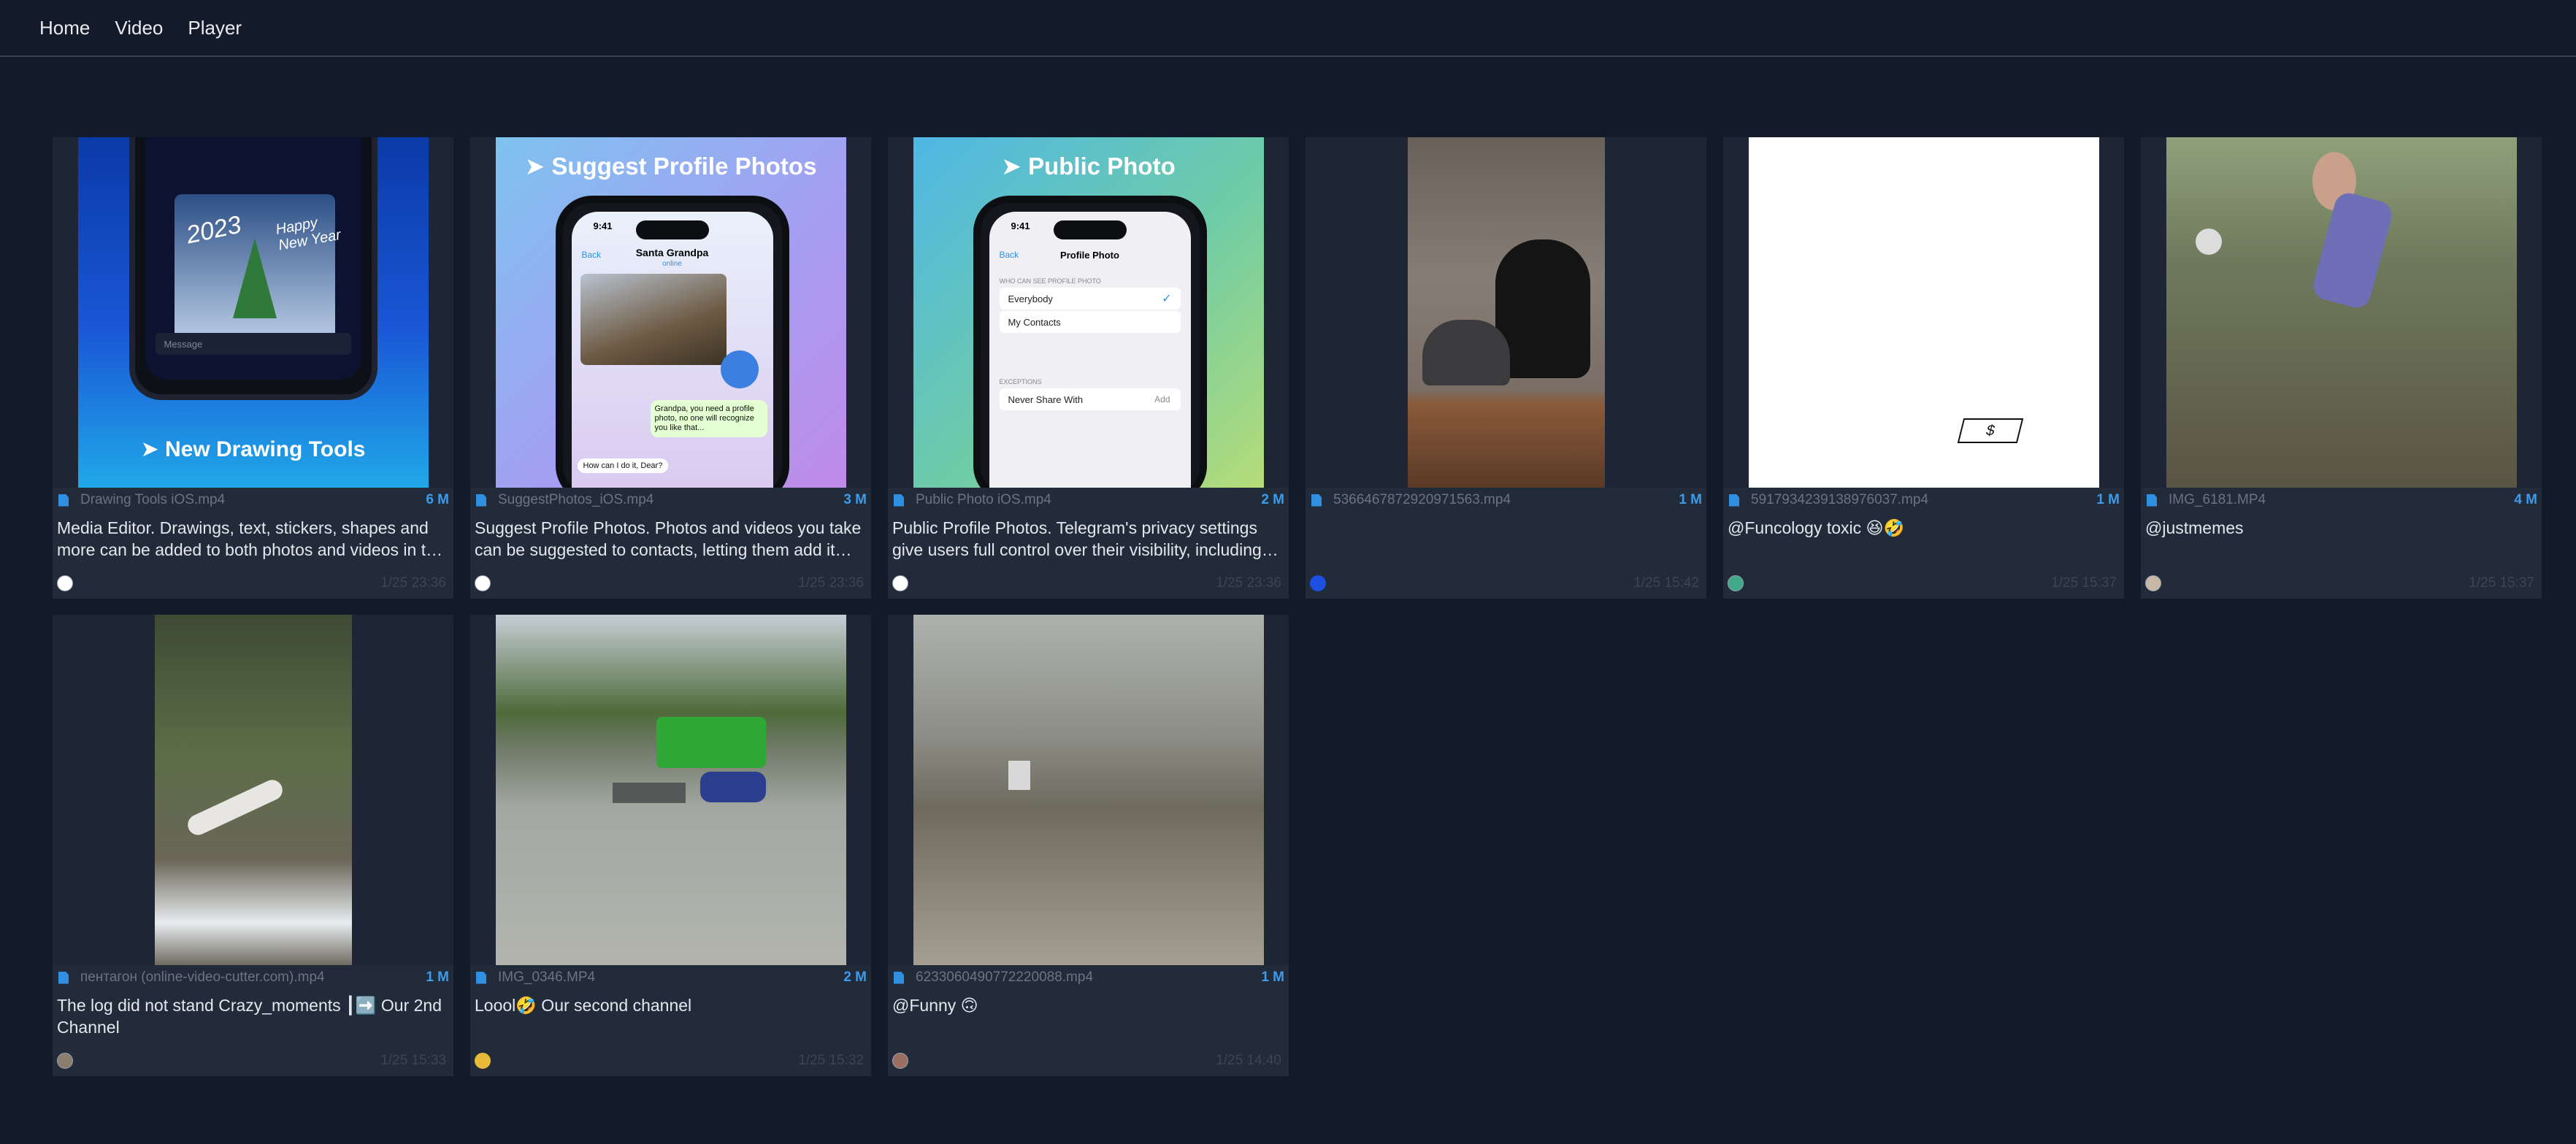 This screenshot has width=2576, height=1144. I want to click on post-date: 1/25 15:42, so click(1666, 583).